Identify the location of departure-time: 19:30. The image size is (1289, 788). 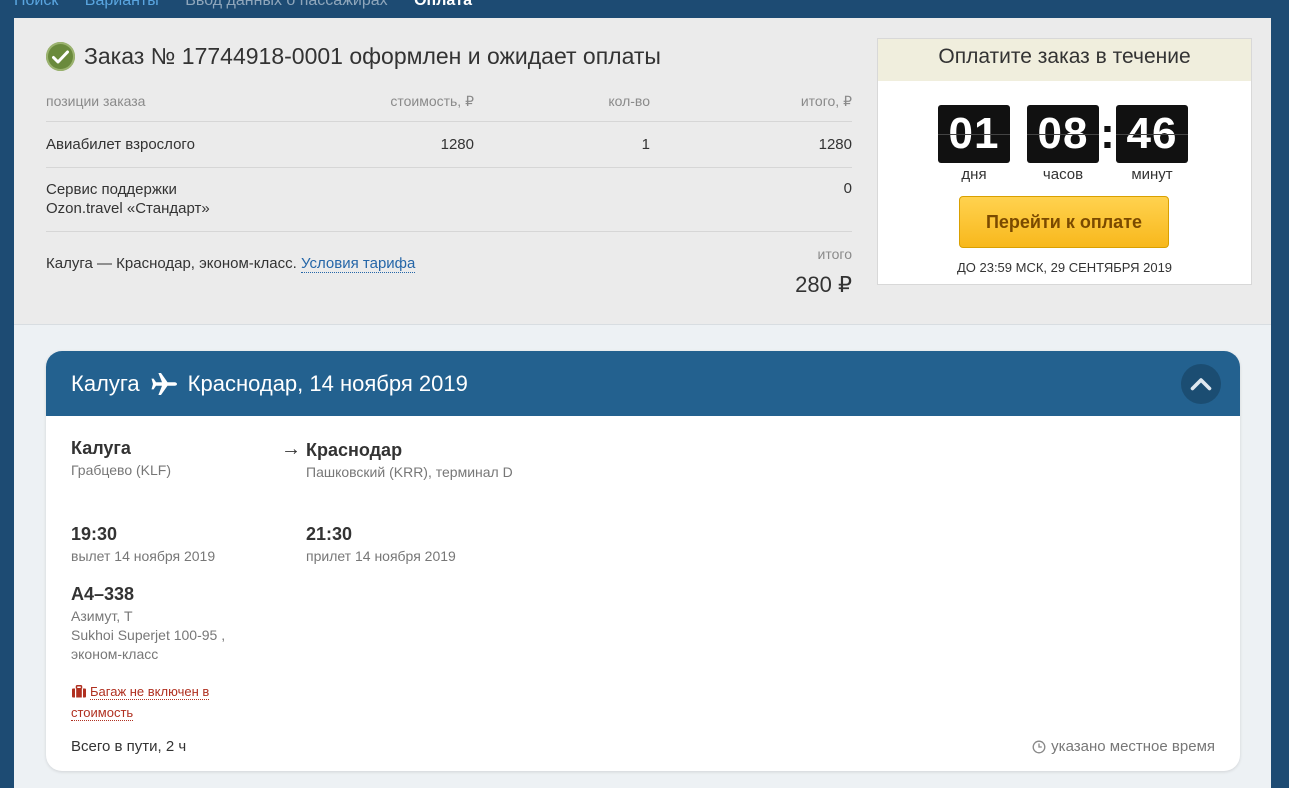
(94, 534).